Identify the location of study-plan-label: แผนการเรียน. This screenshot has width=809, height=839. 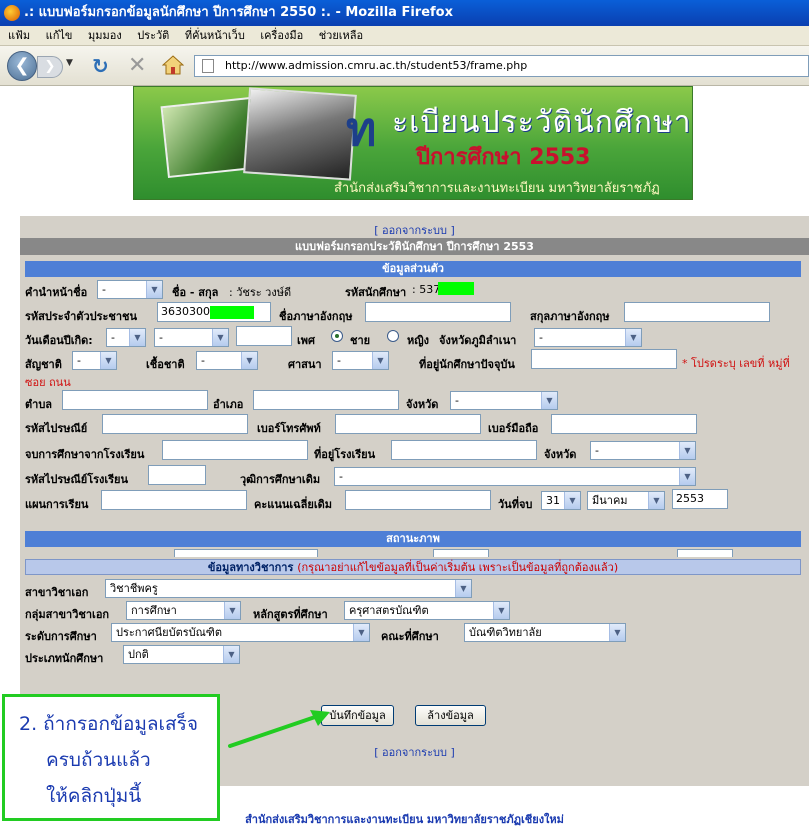
(57, 504).